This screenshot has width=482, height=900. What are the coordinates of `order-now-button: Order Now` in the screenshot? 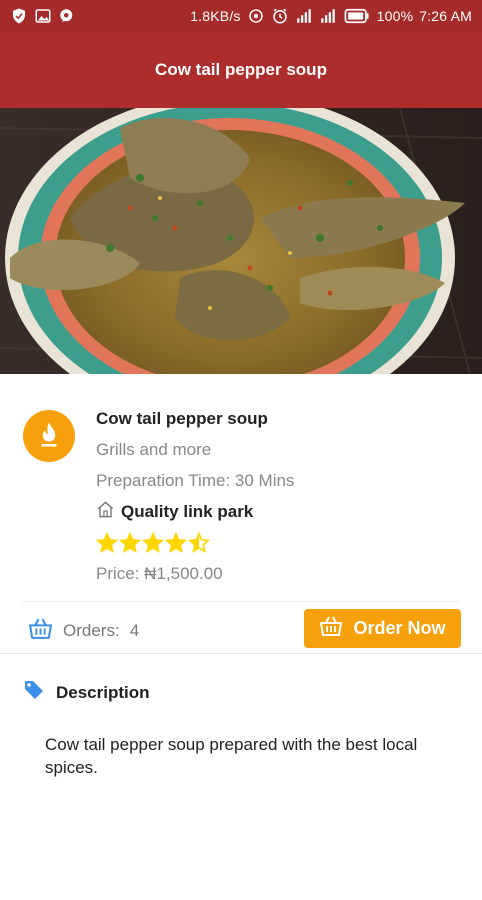 It's located at (382, 628).